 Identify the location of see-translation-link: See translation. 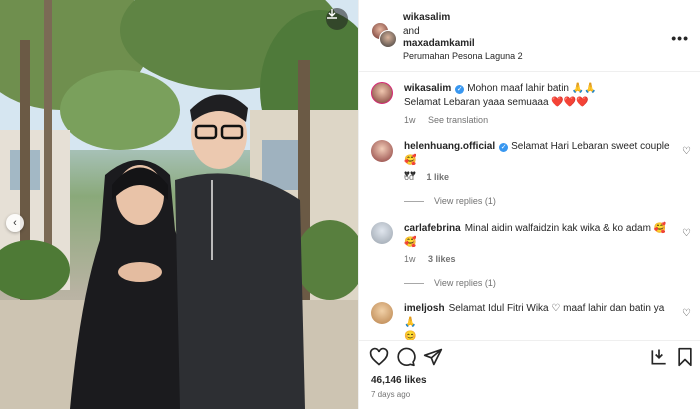
(458, 120).